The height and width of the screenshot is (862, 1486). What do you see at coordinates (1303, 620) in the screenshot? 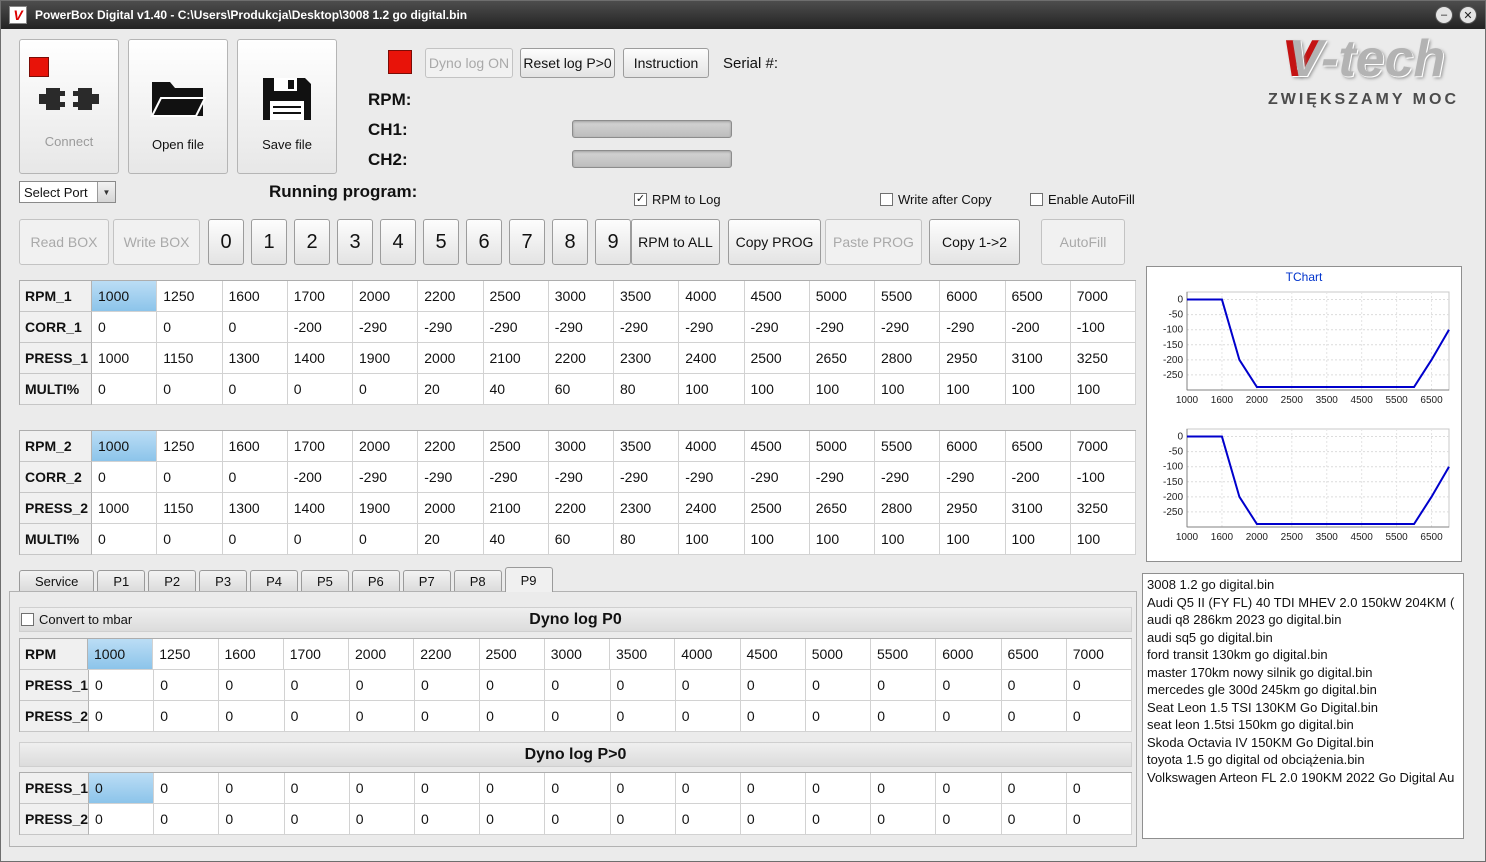
I see `file-item: audi q8 286km 2023 go digital.bin` at bounding box center [1303, 620].